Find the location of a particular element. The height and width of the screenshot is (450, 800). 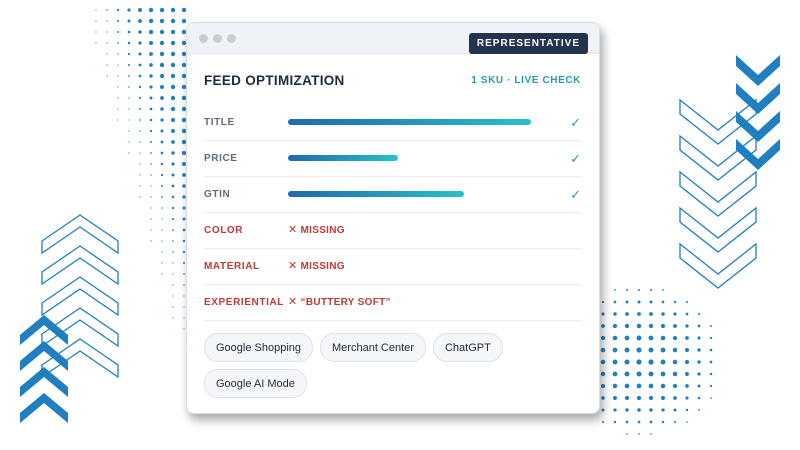

chip-merchant-center: Merchant Center is located at coordinates (373, 347).